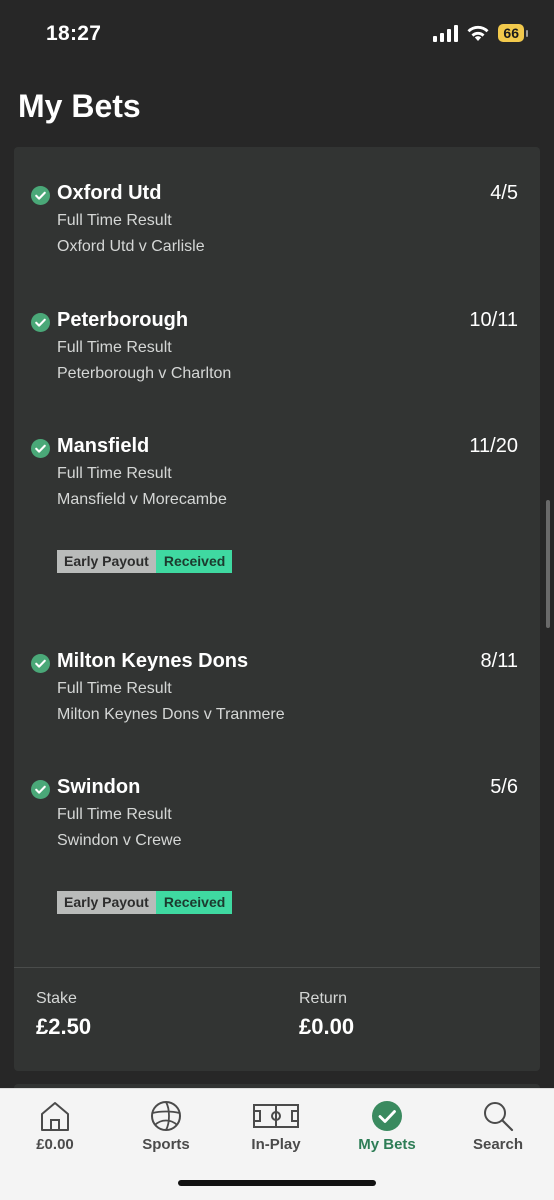 The image size is (554, 1200). What do you see at coordinates (103, 446) in the screenshot?
I see `selection-team: Mansfield` at bounding box center [103, 446].